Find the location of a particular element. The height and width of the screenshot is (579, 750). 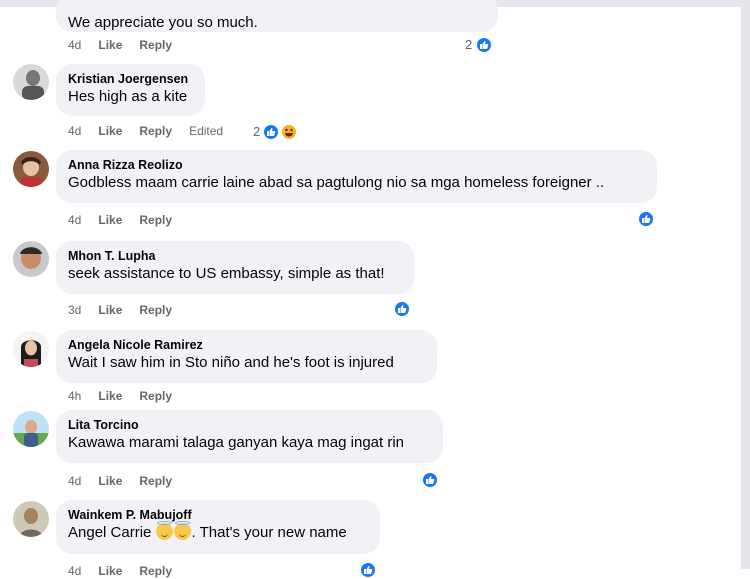

comment-author: Kristian Joergensen is located at coordinates (130, 79).